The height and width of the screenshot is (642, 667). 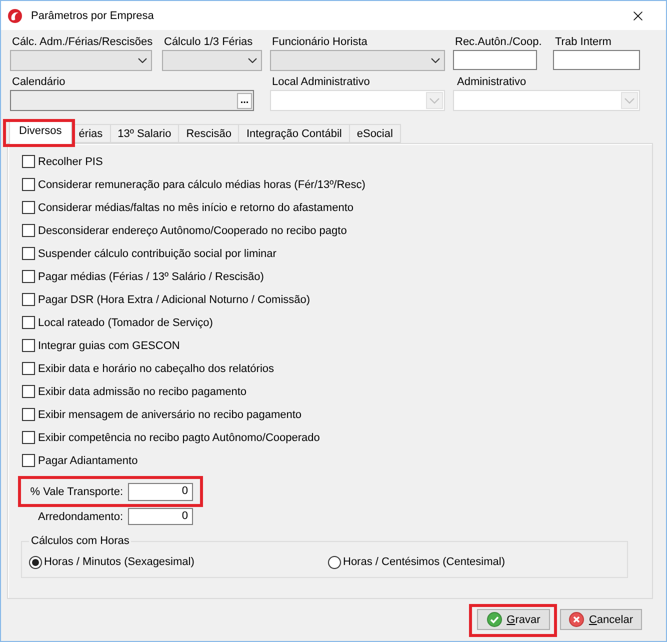 I want to click on x-circle-icon, so click(x=576, y=619).